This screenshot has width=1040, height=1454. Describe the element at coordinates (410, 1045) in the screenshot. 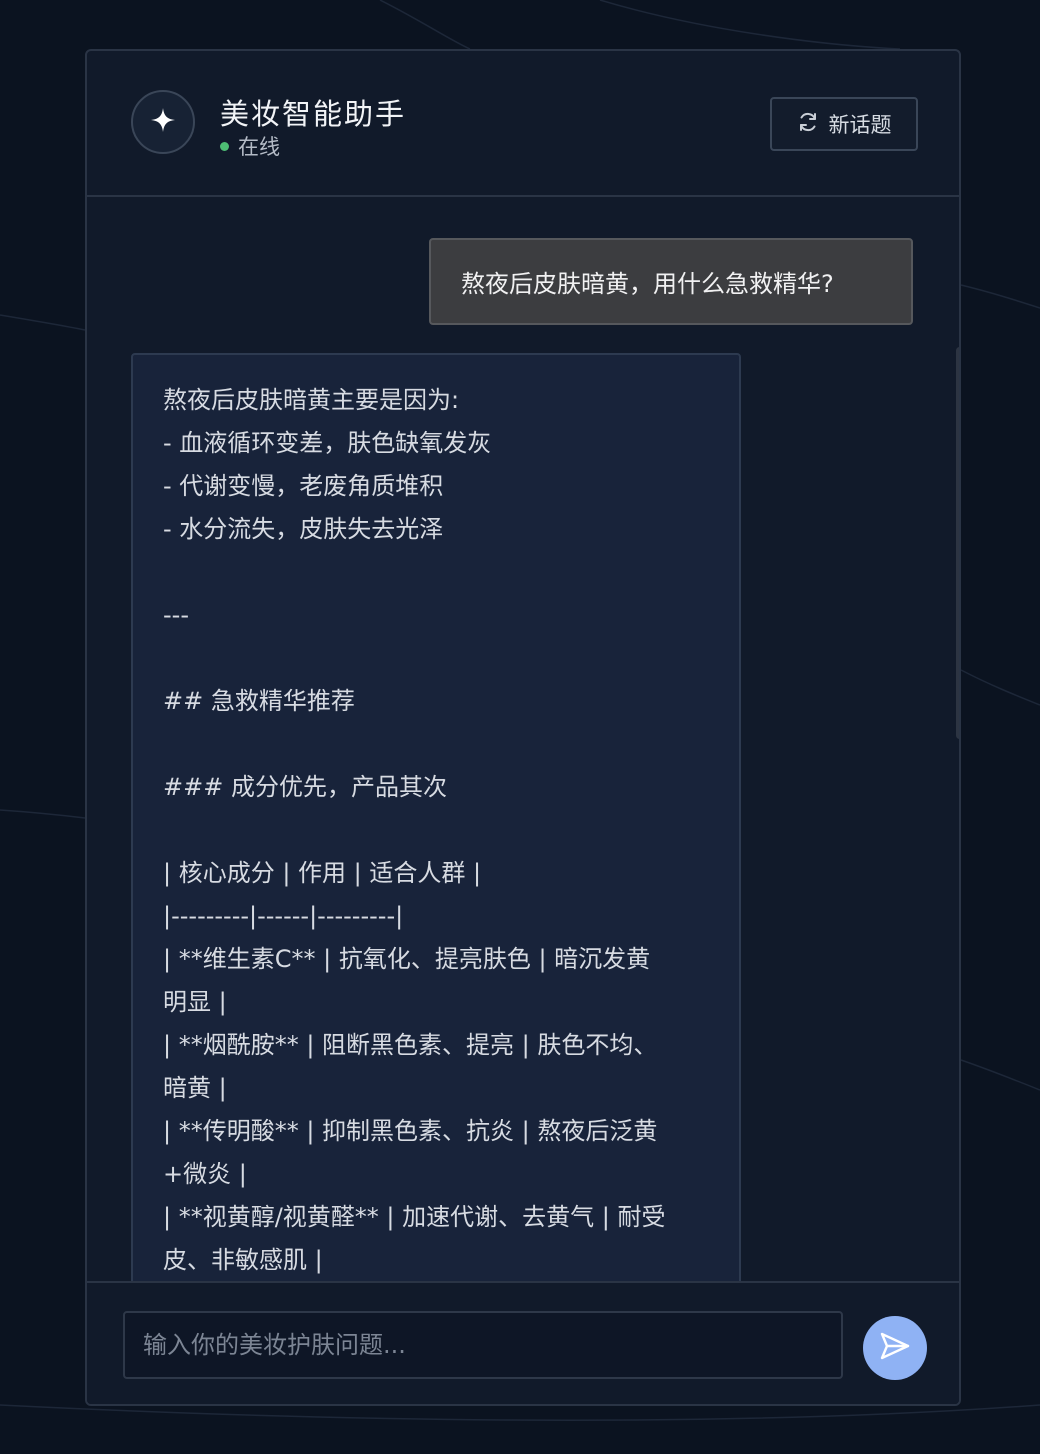

I see `assistant-message-line: | **烟酰胺** | 阻断黑色素、提亮 | 肤色不均、` at that location.